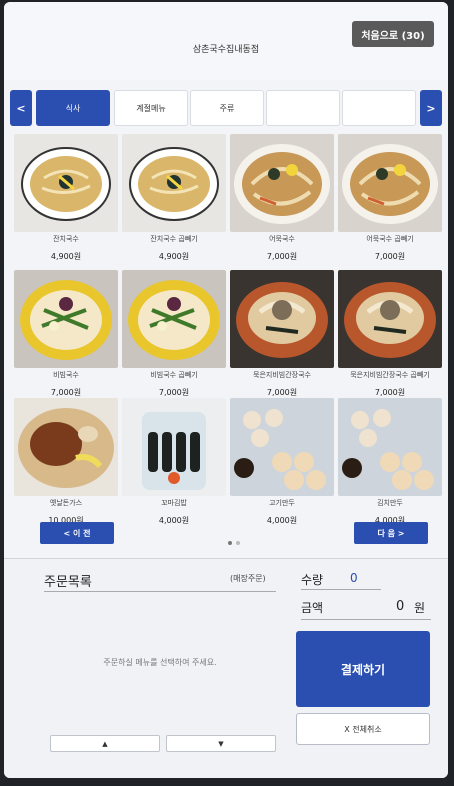 This screenshot has width=454, height=786. Describe the element at coordinates (221, 743) in the screenshot. I see `scroll-down-button: ▼` at that location.